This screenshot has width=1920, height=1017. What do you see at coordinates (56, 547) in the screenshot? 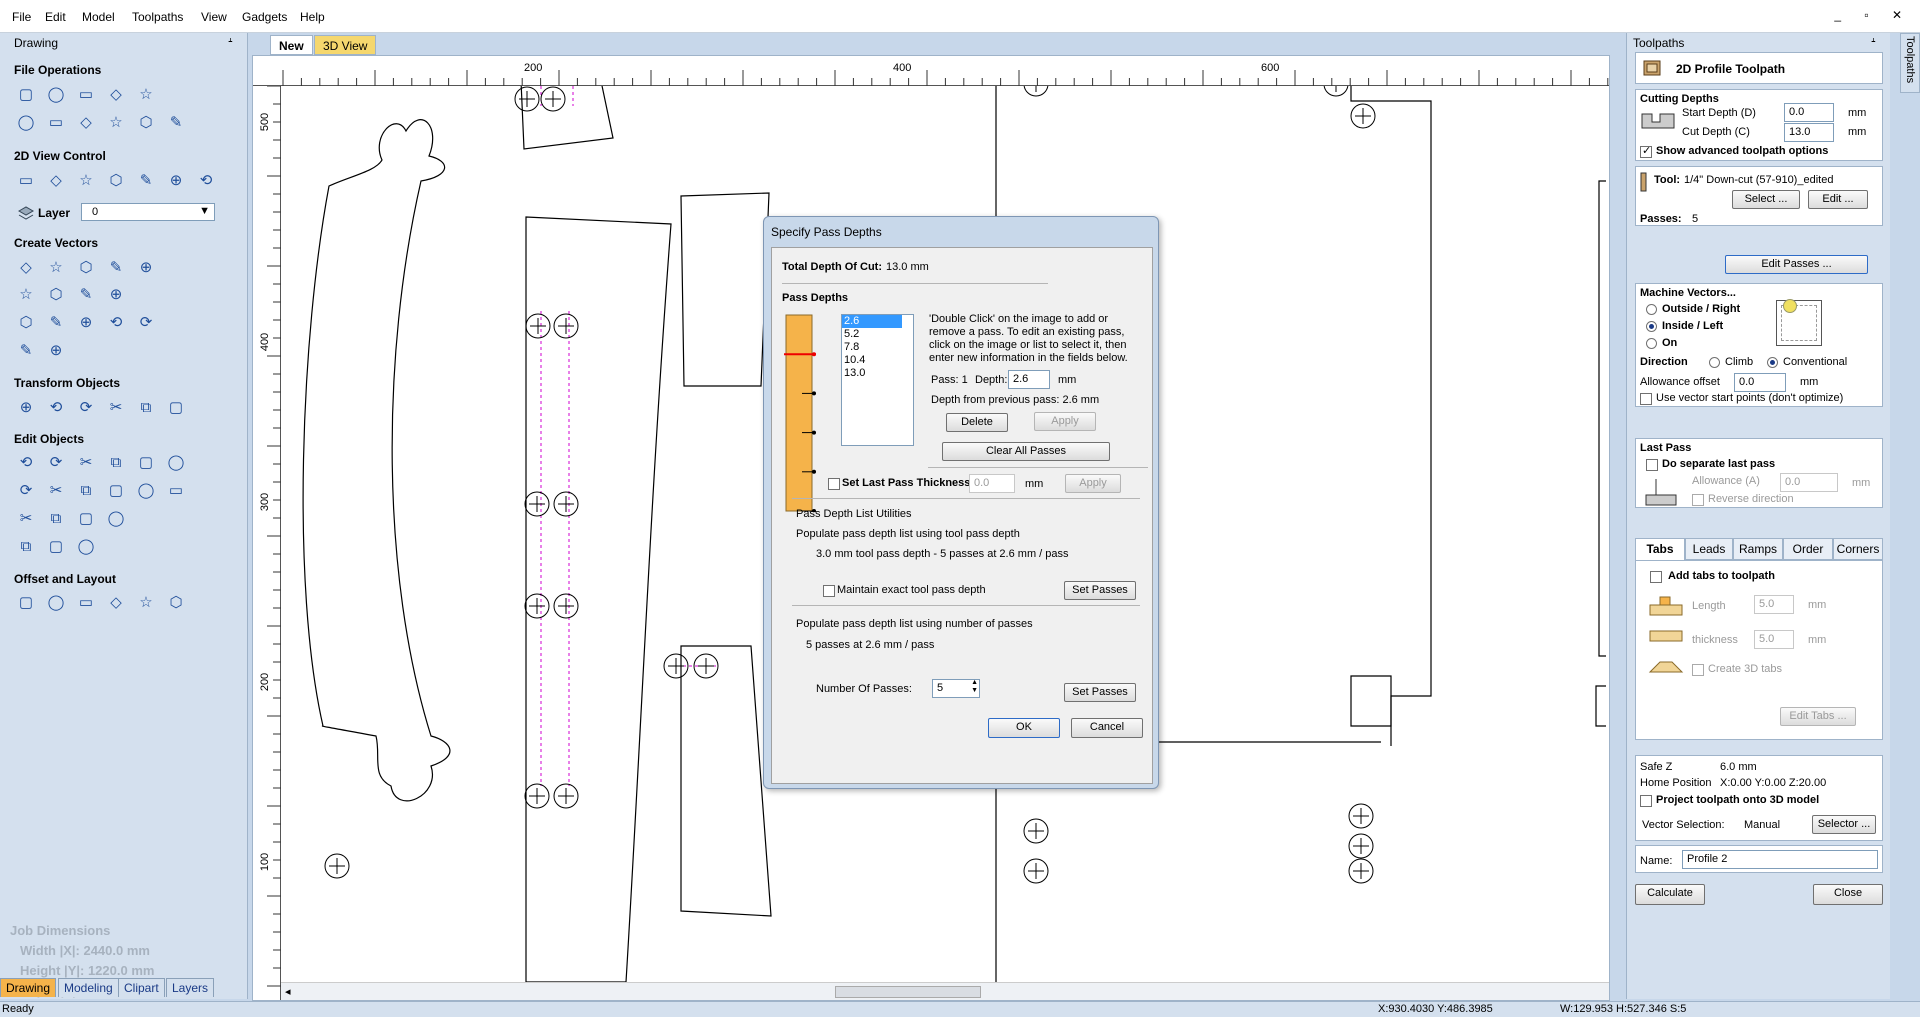
I see `chevron-right-icon: ▢` at bounding box center [56, 547].